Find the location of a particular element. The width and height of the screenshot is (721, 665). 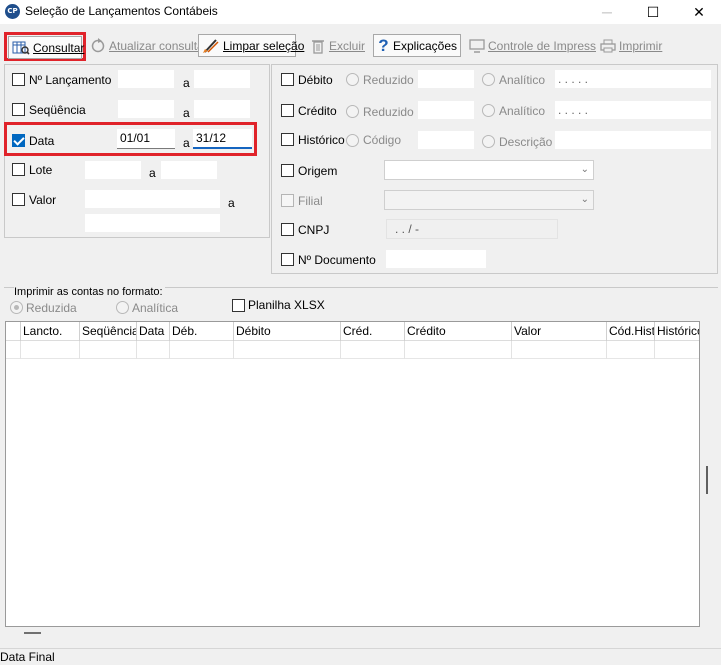

sequencia-label: Seqüência is located at coordinates (57, 110).